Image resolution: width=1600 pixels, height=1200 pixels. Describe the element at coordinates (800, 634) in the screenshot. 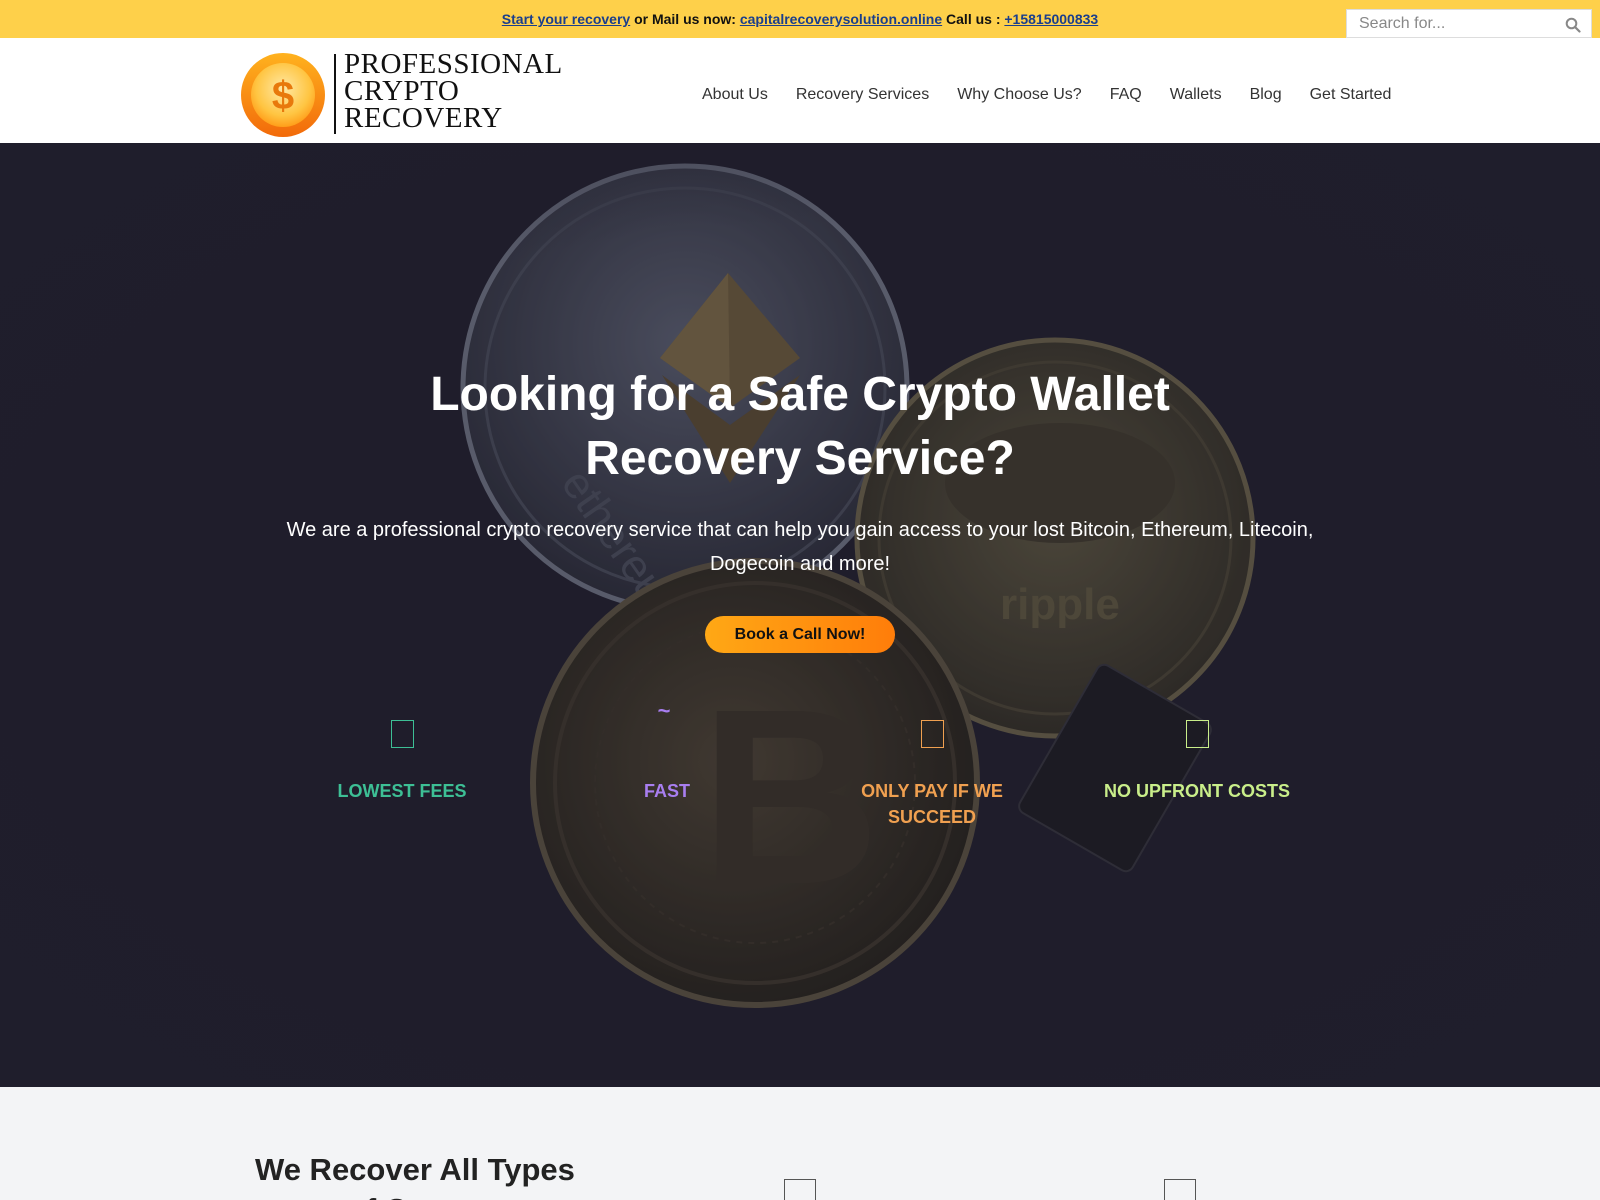

I see `book-call-button: Book a Call Now!` at that location.